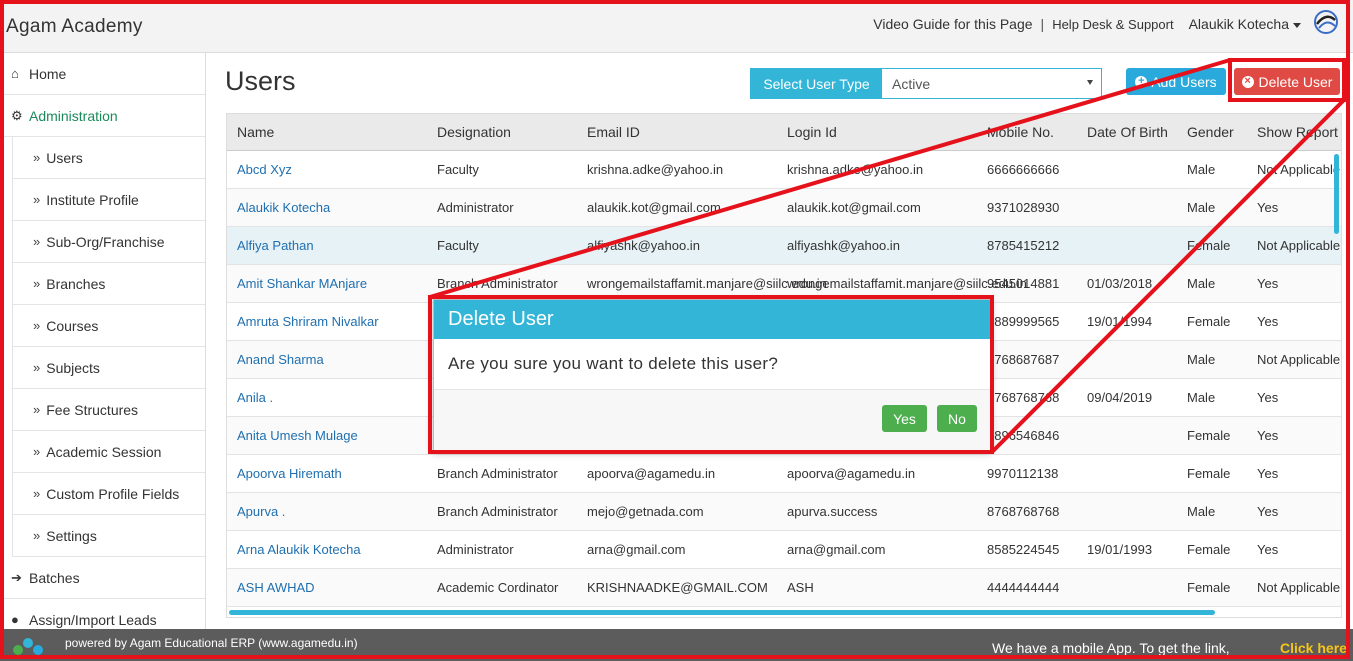 This screenshot has height=661, width=1353. I want to click on cell-dob: 19/01/1994, so click(1120, 321).